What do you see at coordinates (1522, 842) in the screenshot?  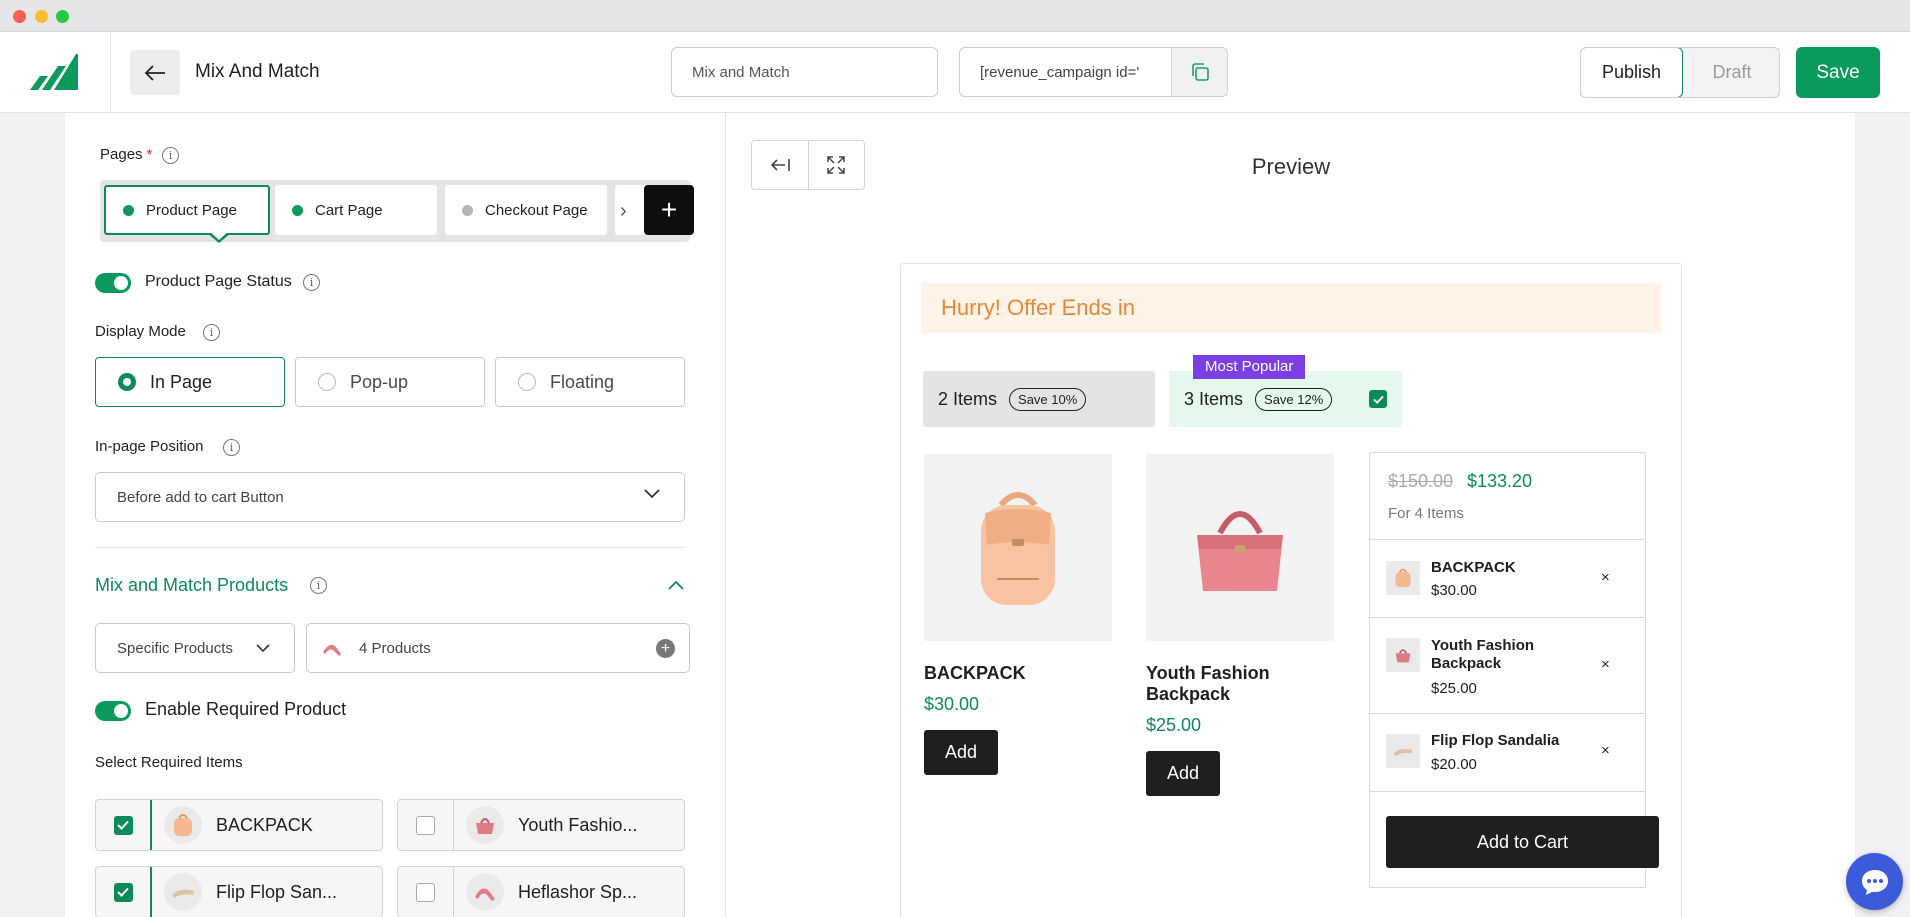 I see `add-to-cart-button: Add to Cart` at bounding box center [1522, 842].